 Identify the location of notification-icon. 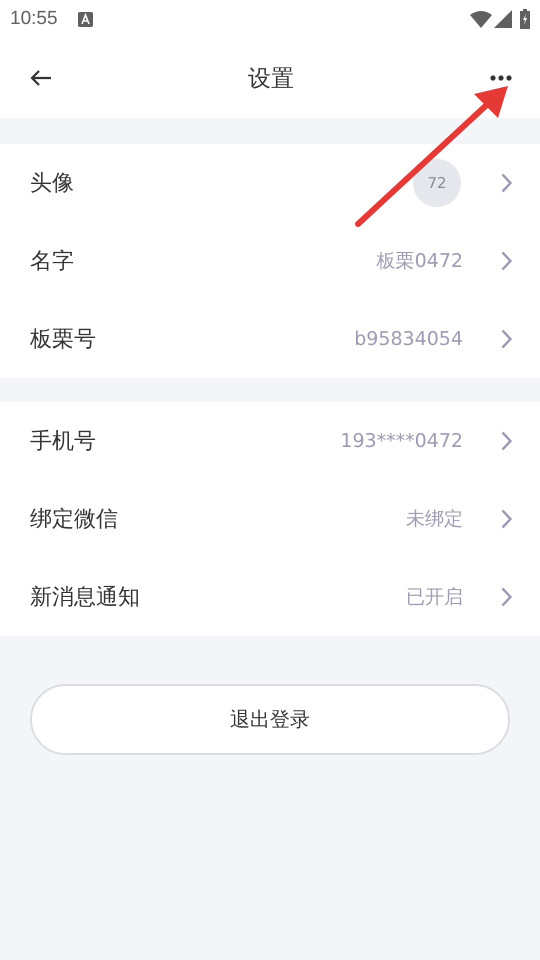
(85, 19).